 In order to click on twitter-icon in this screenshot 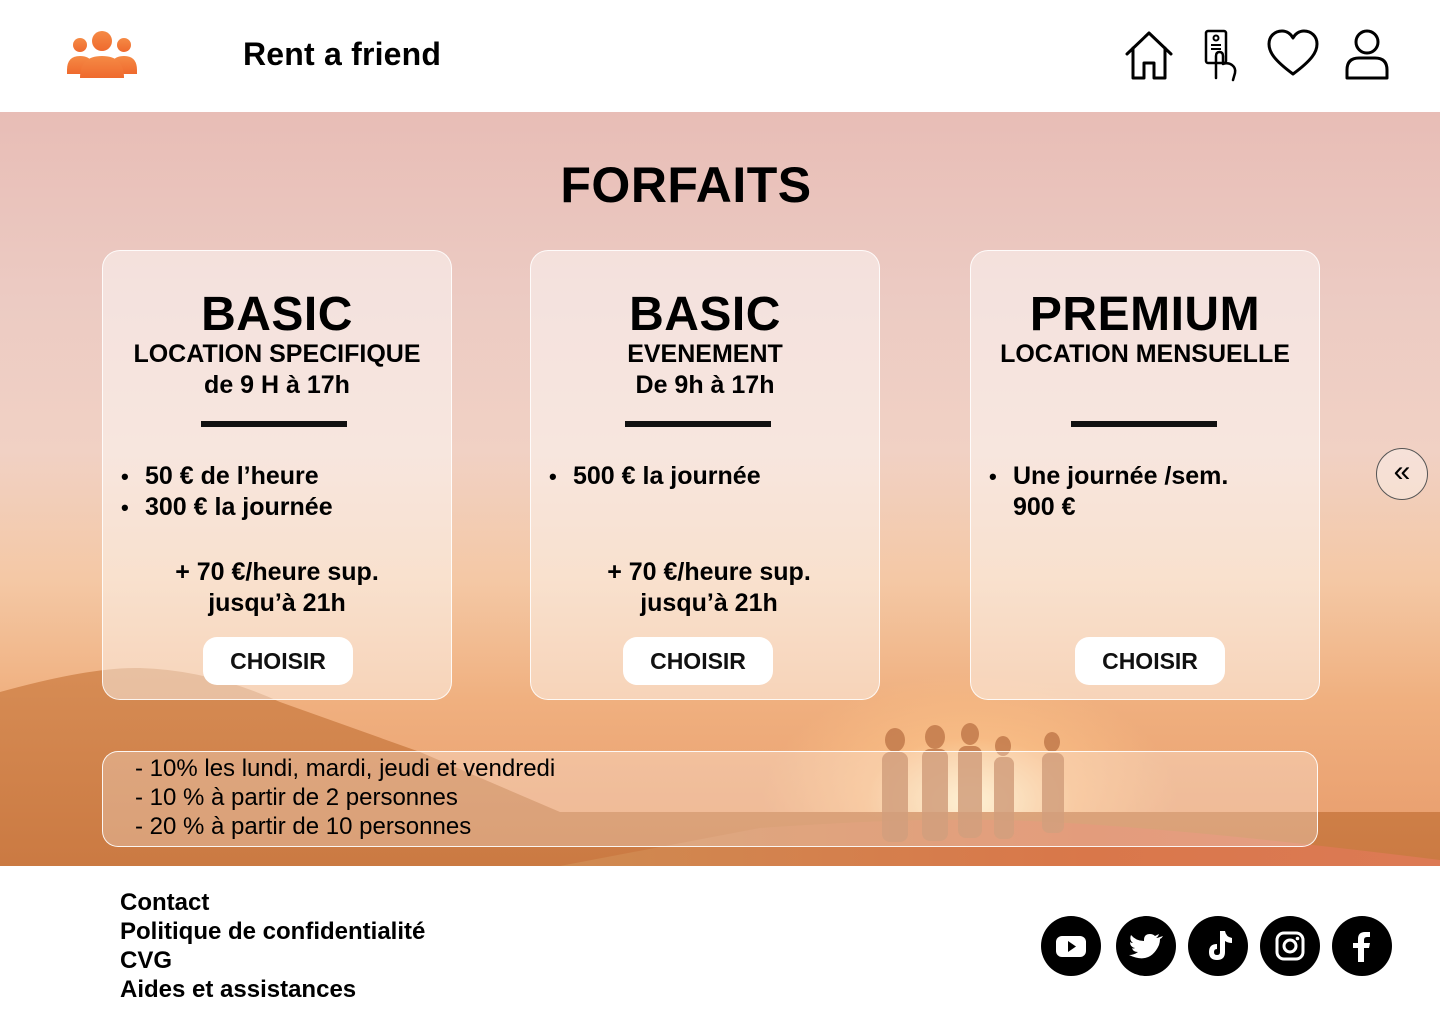, I will do `click(1146, 946)`.